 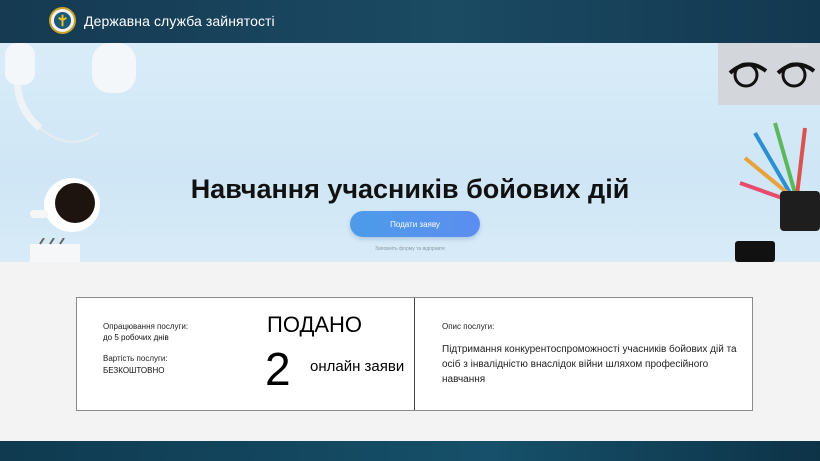 I want to click on processing-value: до 5 робочих днів, so click(x=136, y=337).